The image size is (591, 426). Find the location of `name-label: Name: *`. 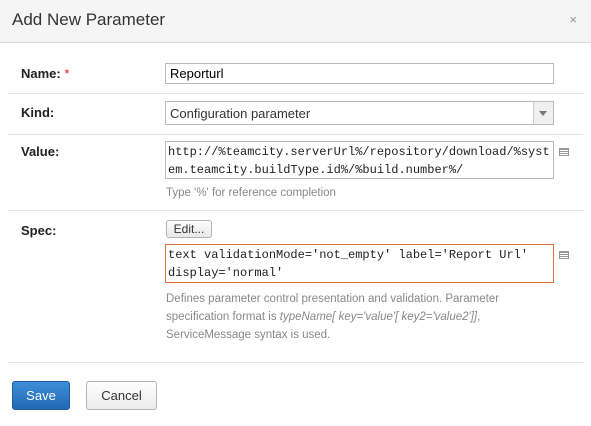

name-label: Name: * is located at coordinates (45, 73).